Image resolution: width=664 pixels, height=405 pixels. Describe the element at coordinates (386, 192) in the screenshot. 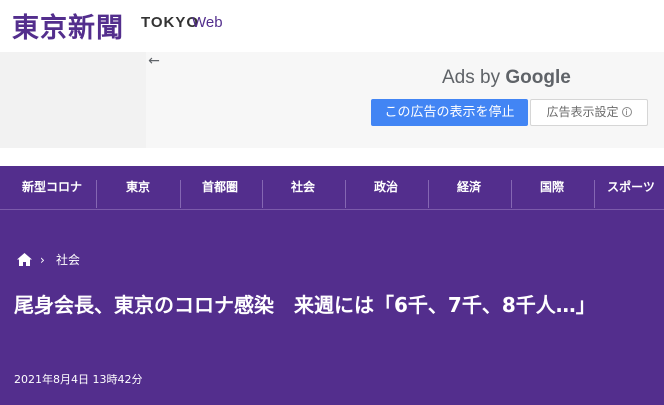

I see `nav-item-politics: 政治` at that location.